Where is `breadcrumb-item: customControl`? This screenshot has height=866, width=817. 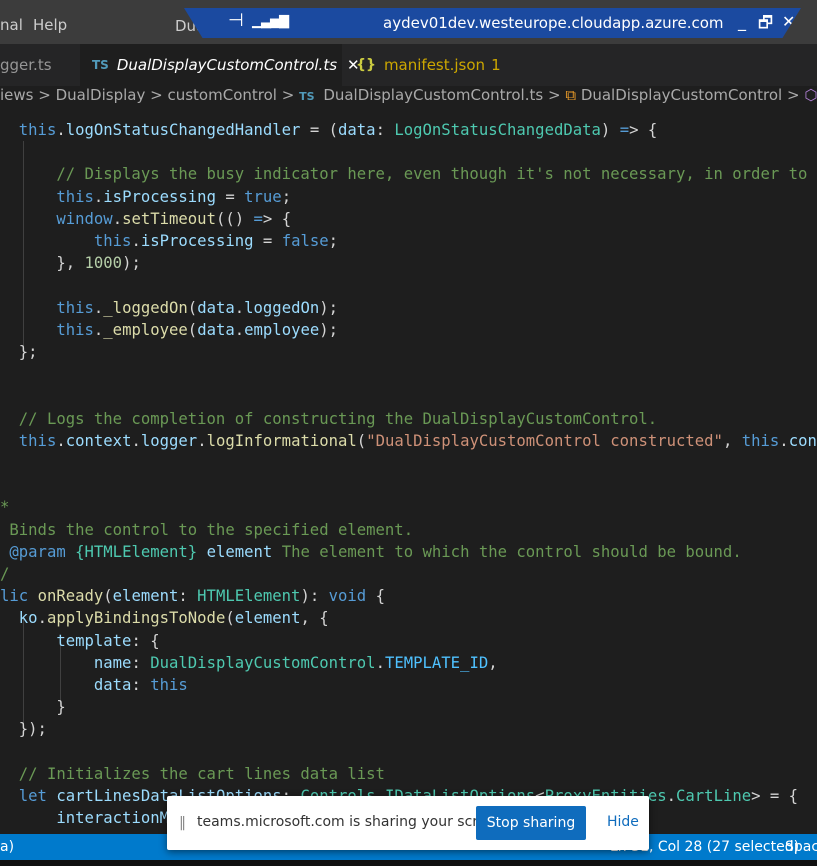 breadcrumb-item: customControl is located at coordinates (221, 95).